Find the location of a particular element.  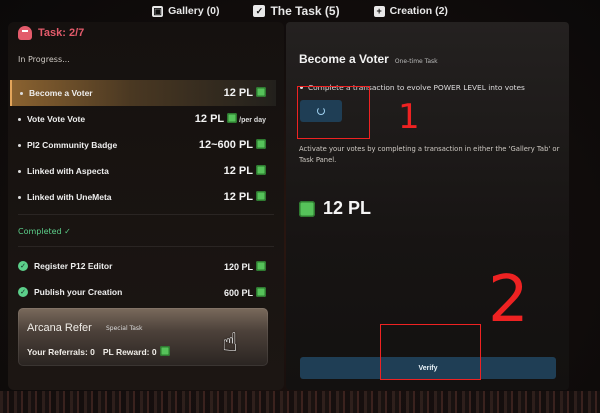

task-count: Task: 2/7 is located at coordinates (61, 33).